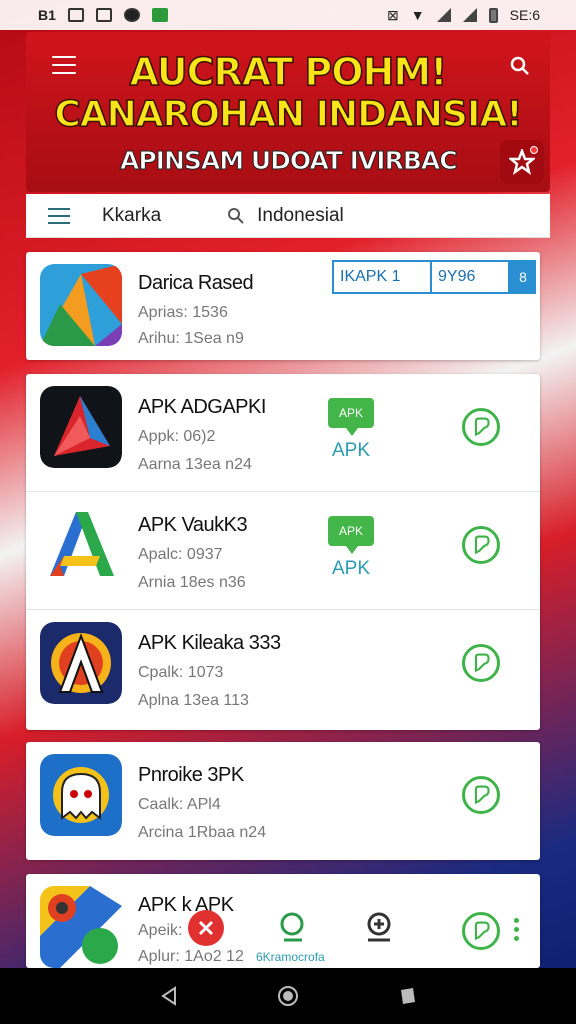 This screenshot has height=1024, width=576. Describe the element at coordinates (183, 312) in the screenshot. I see `app-meta: Aprias: 1536` at that location.